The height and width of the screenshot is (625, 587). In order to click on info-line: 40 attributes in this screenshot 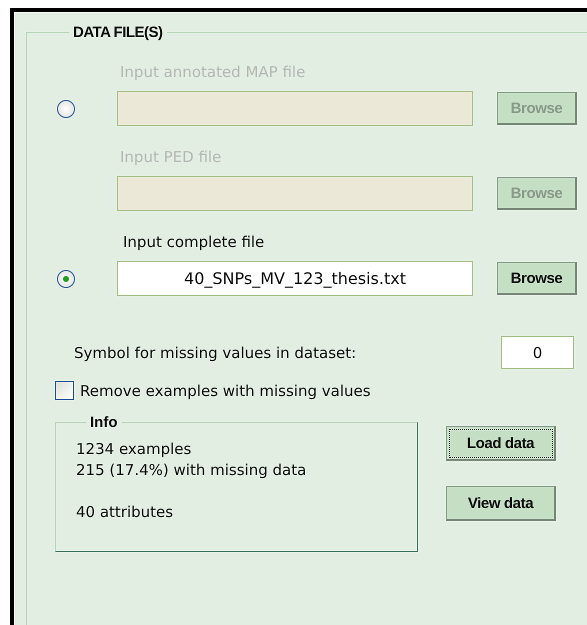, I will do `click(125, 512)`.